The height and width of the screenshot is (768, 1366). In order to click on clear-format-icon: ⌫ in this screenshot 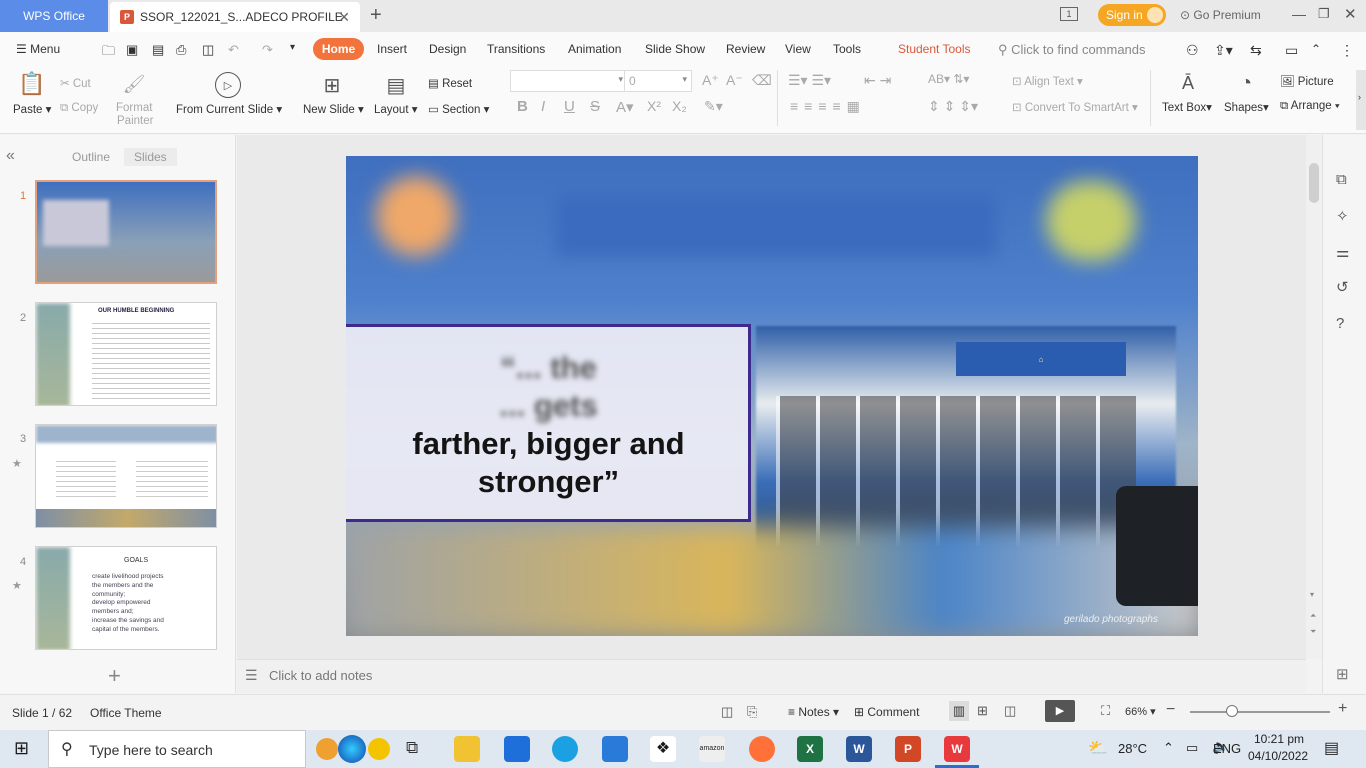, I will do `click(762, 80)`.